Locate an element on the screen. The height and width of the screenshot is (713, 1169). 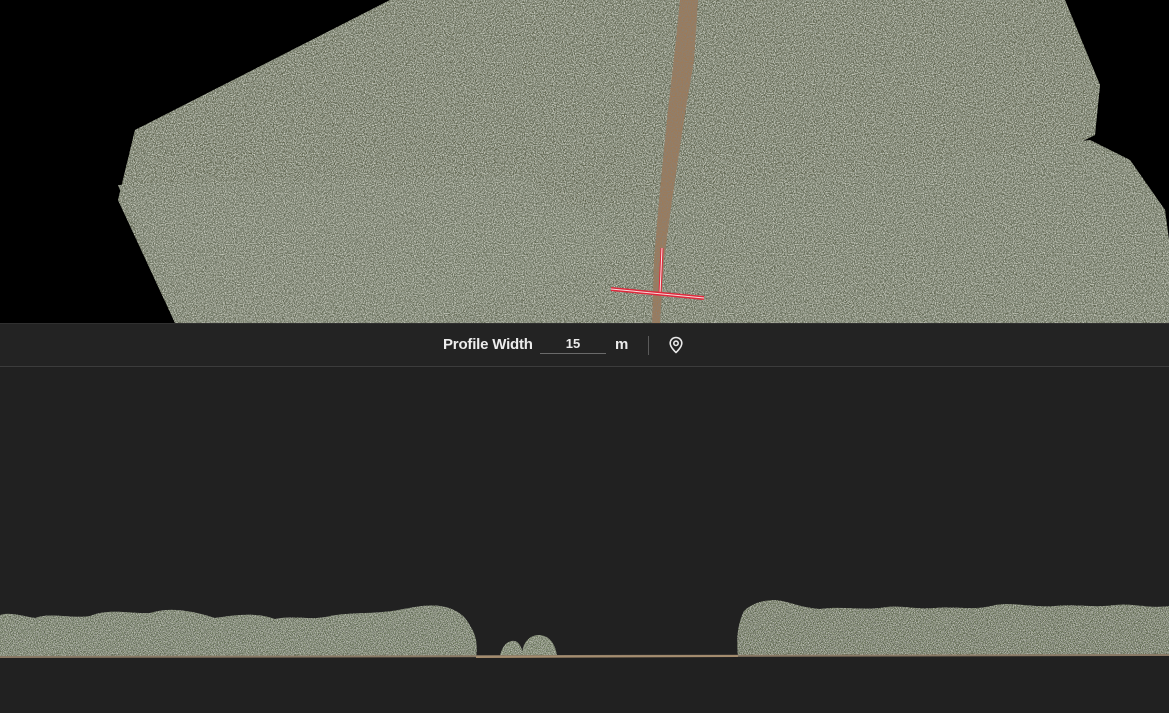
profile-width-input is located at coordinates (573, 344).